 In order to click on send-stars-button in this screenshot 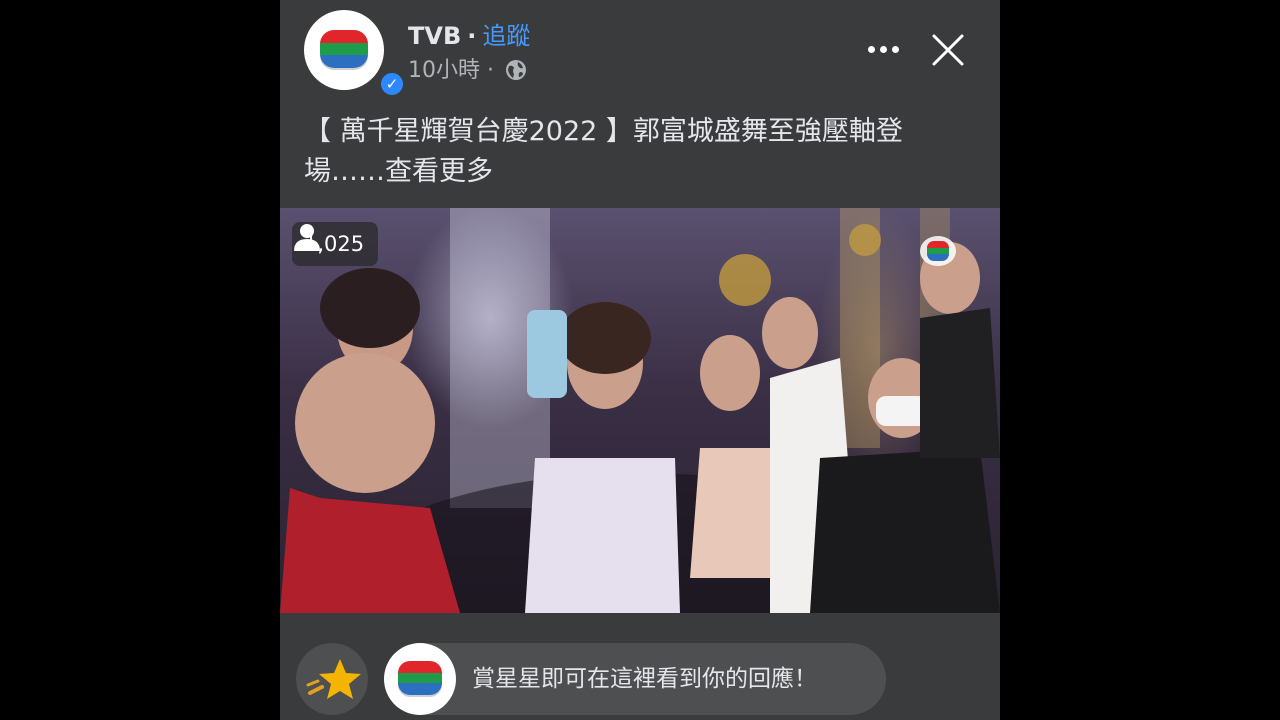, I will do `click(332, 679)`.